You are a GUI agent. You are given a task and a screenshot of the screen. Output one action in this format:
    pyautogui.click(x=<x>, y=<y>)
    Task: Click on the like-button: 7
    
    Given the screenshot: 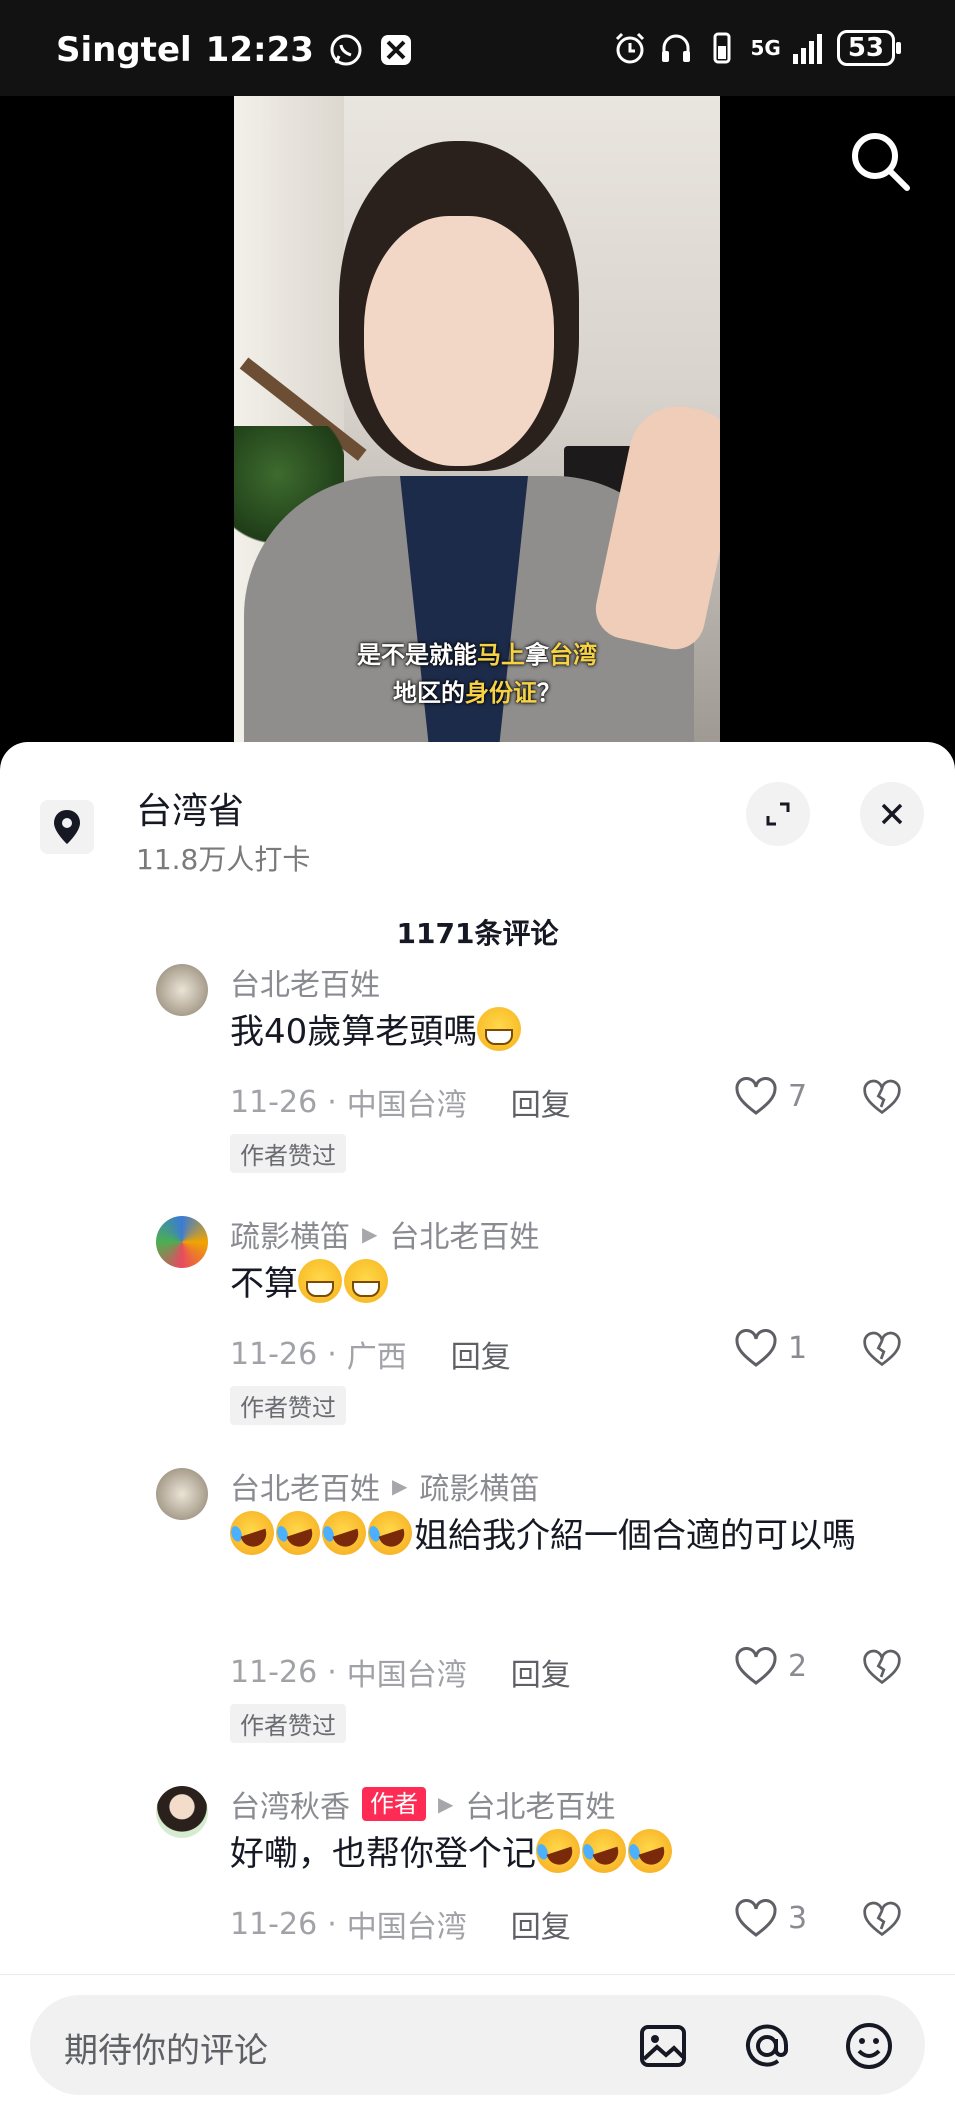 What is the action you would take?
    pyautogui.click(x=770, y=1096)
    